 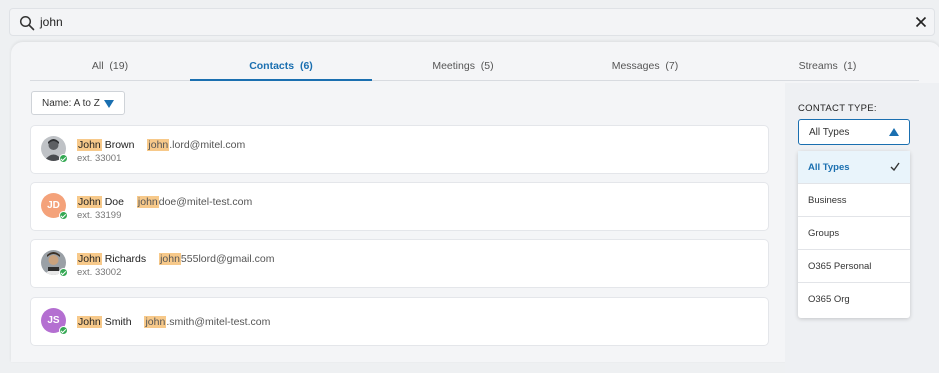 What do you see at coordinates (119, 66) in the screenshot?
I see `tab-count: (19)` at bounding box center [119, 66].